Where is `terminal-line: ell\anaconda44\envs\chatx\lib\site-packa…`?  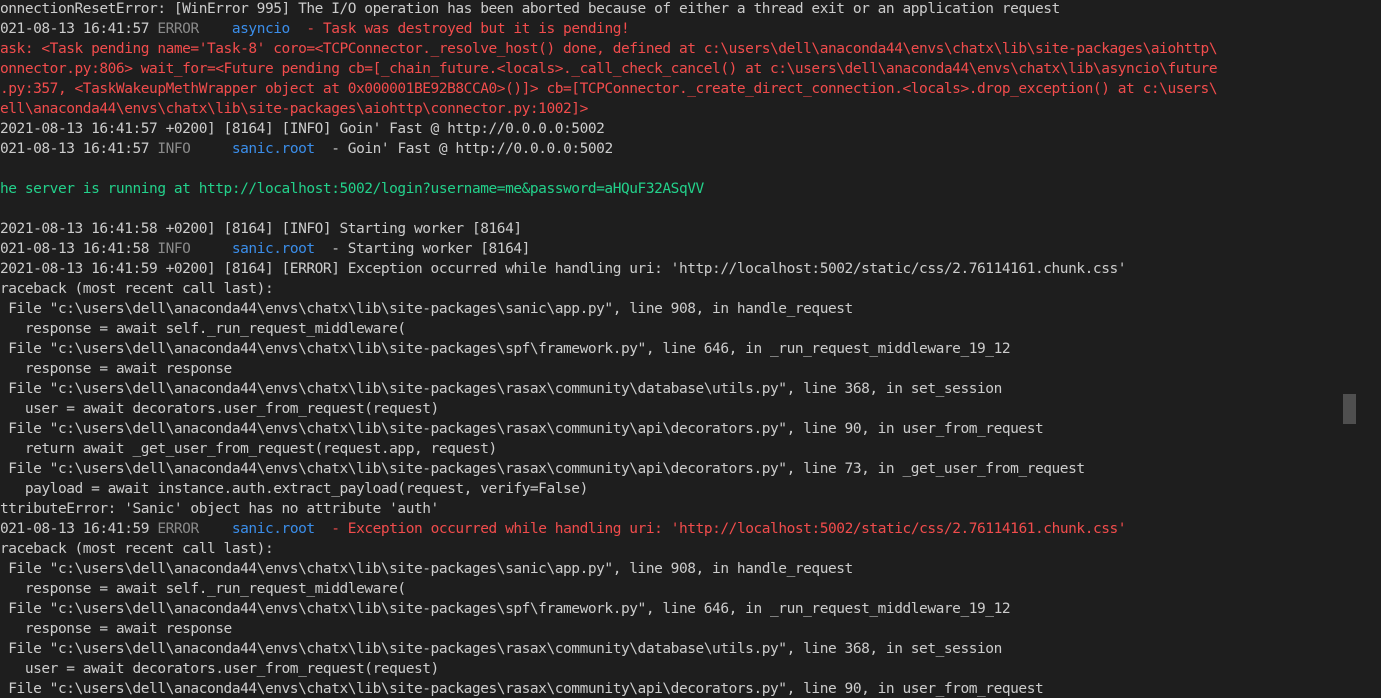
terminal-line: ell\anaconda44\envs\chatx\lib\site-packa… is located at coordinates (294, 109).